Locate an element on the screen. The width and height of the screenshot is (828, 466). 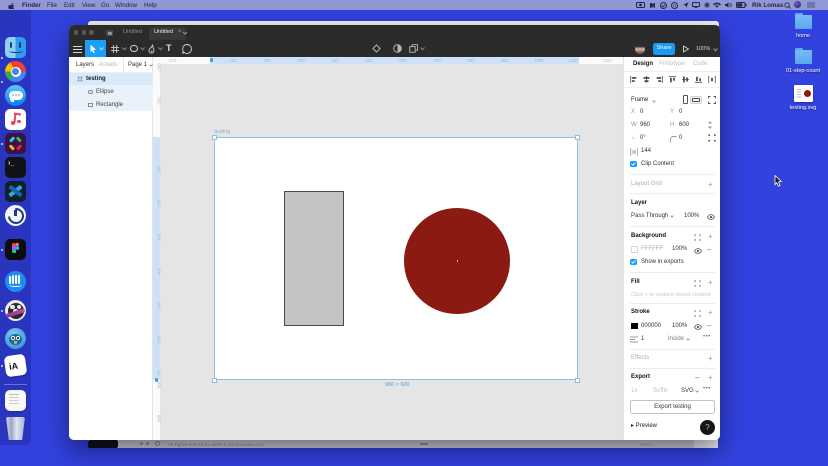
svg-text: 0 is located at coordinates (674, 5).